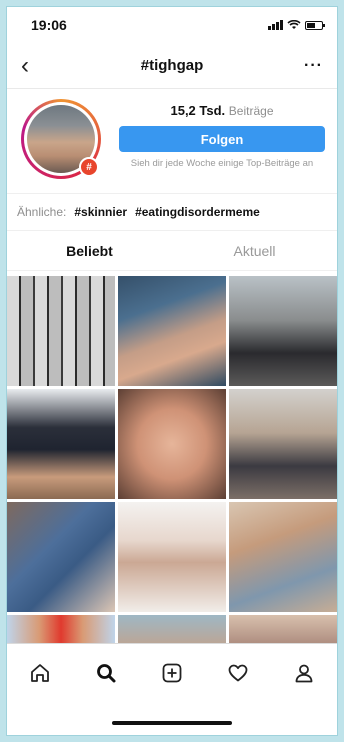 This screenshot has height=742, width=344. I want to click on post-count-row: 15,2 Tsd. Beiträge, so click(222, 110).